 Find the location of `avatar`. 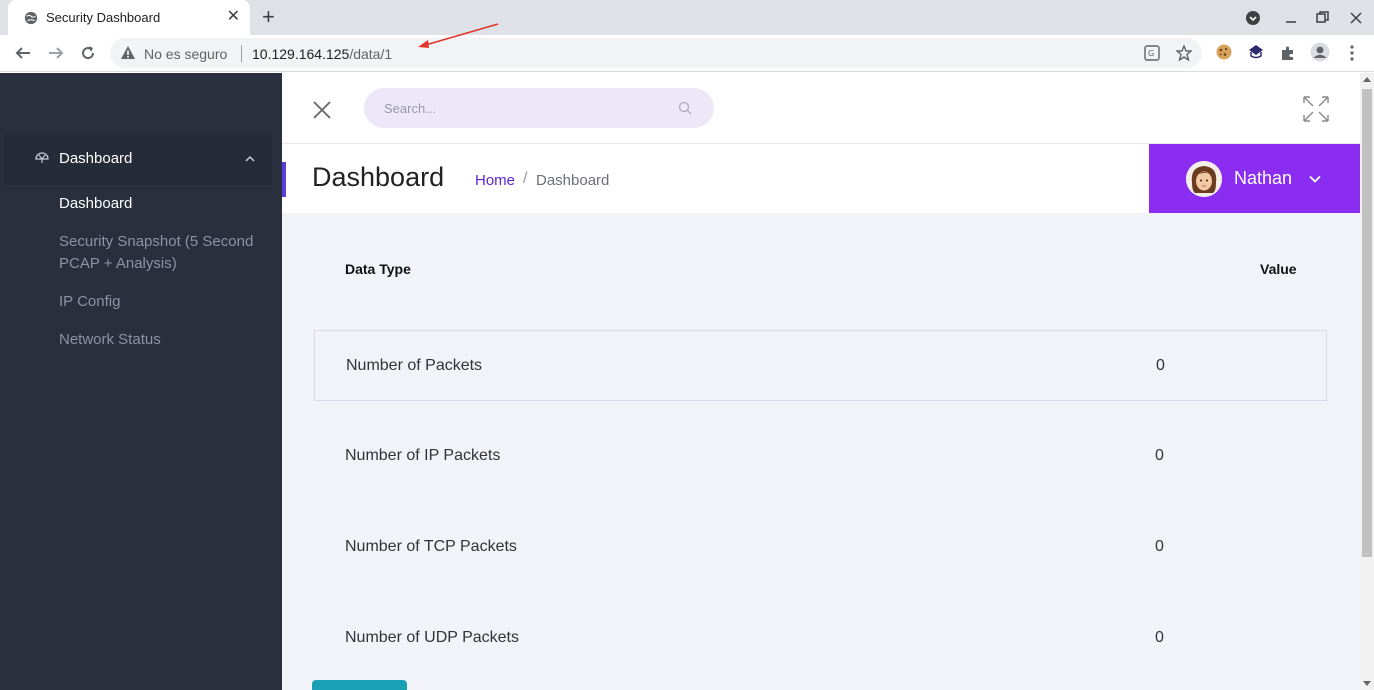

avatar is located at coordinates (1204, 179).